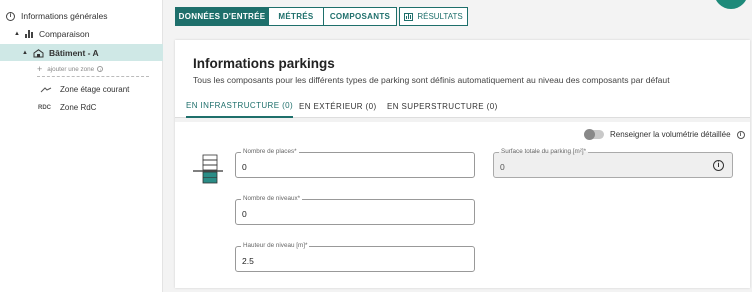 The image size is (752, 292). Describe the element at coordinates (270, 151) in the screenshot. I see `places-label: Nombre de places*` at that location.